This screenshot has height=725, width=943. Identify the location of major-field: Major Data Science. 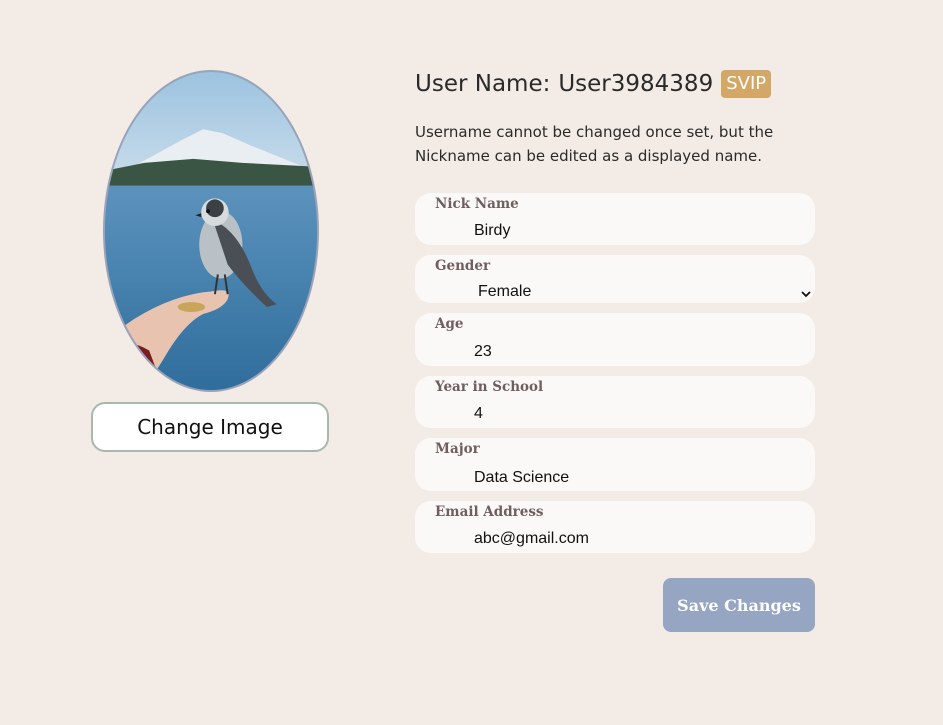
(615, 464).